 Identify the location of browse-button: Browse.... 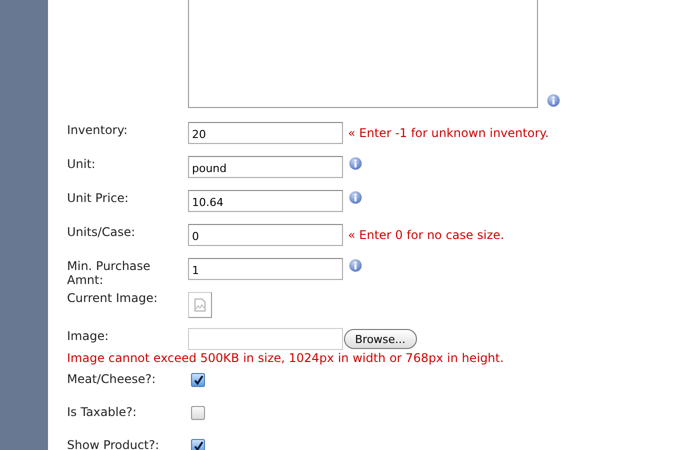
(380, 339).